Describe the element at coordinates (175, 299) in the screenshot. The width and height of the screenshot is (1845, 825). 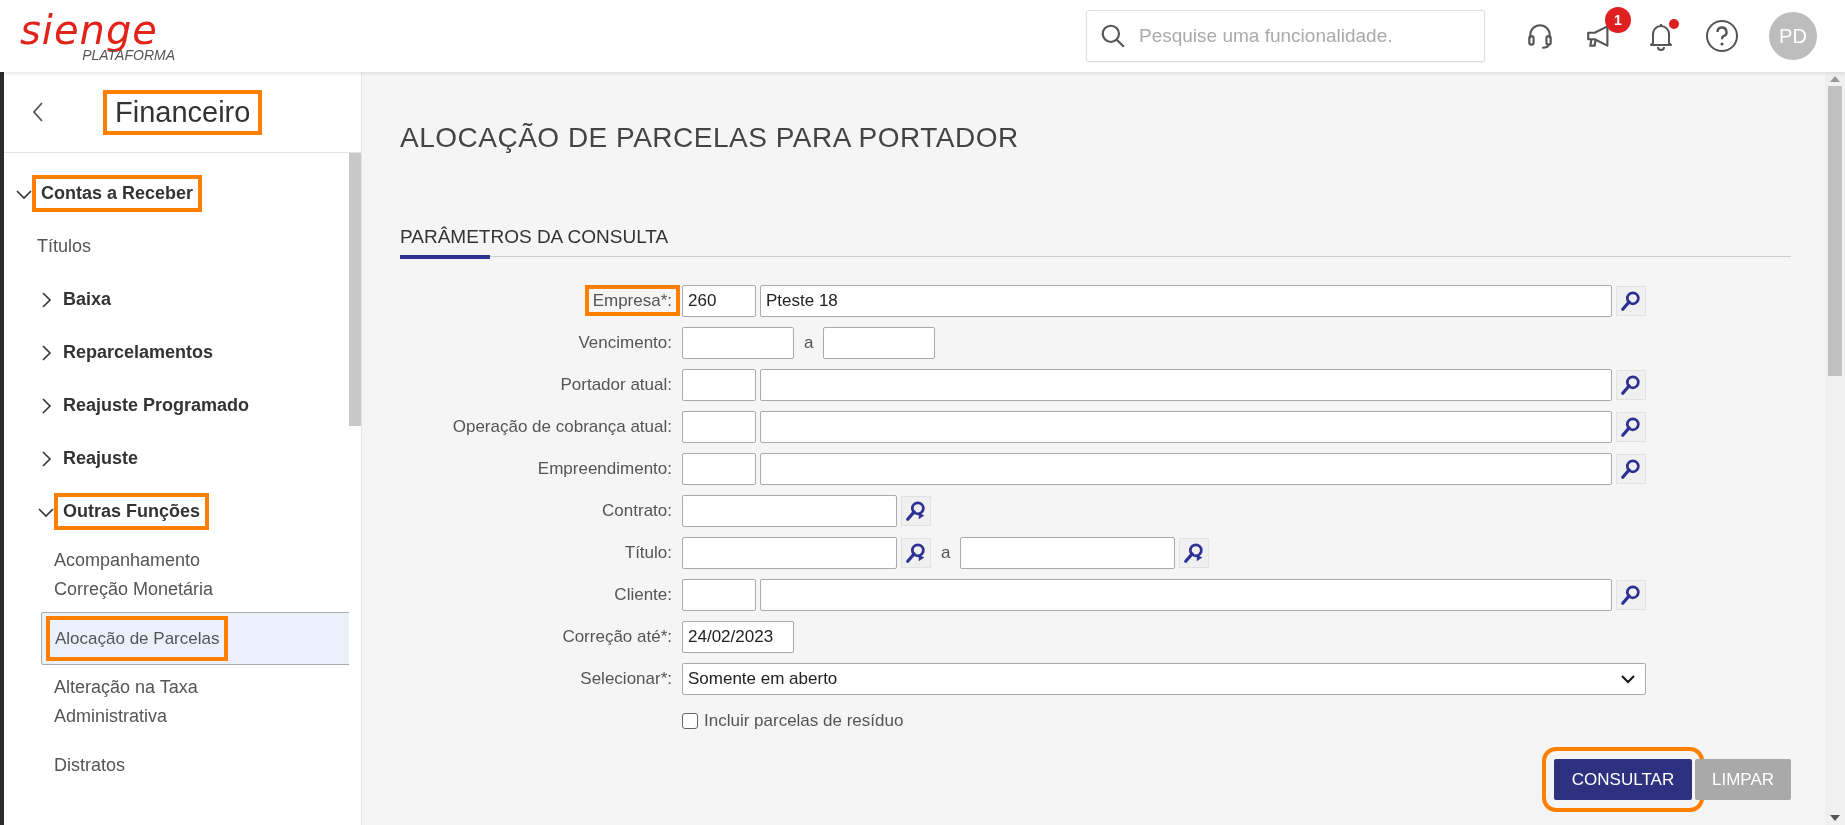
I see `menu-group: Baixa` at that location.